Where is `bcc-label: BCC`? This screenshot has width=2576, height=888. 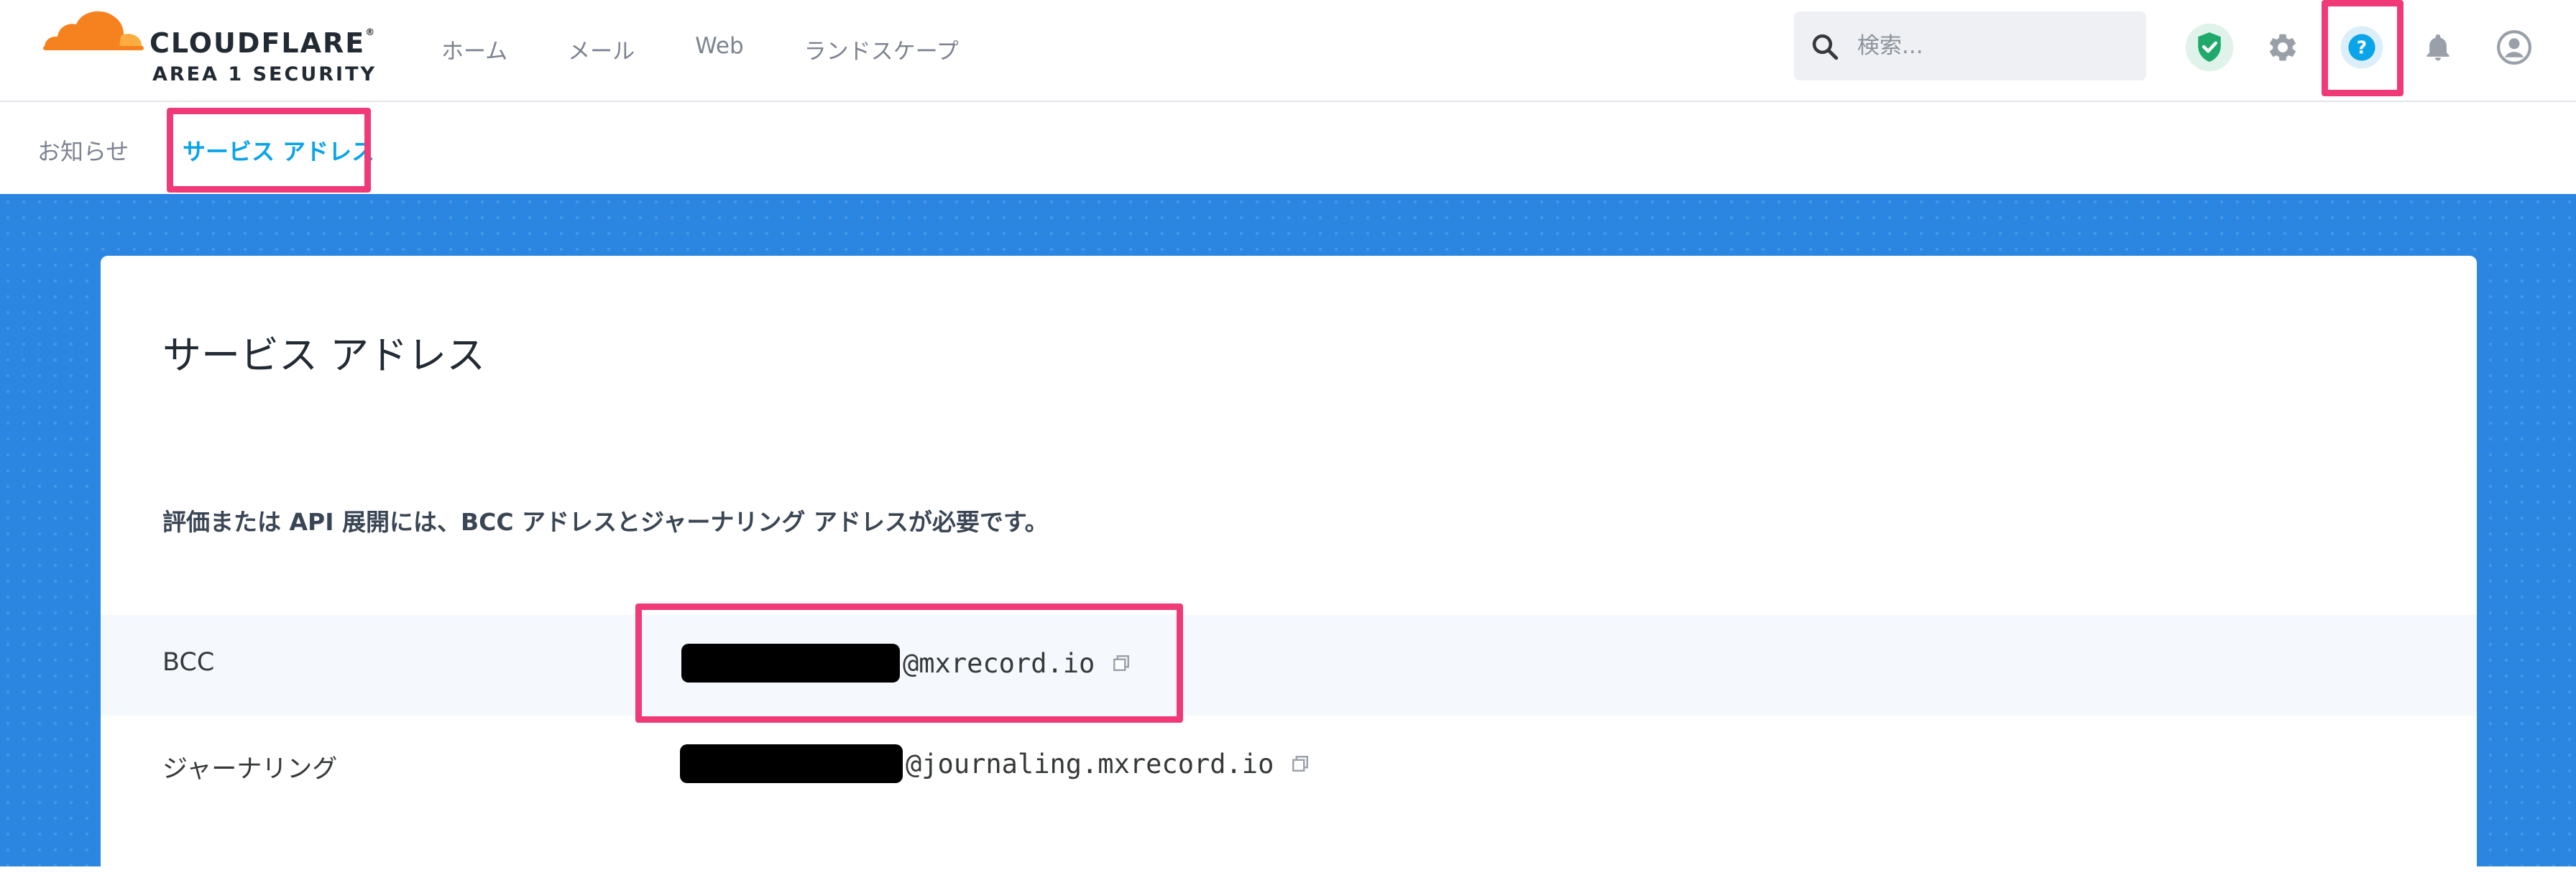
bcc-label: BCC is located at coordinates (188, 662).